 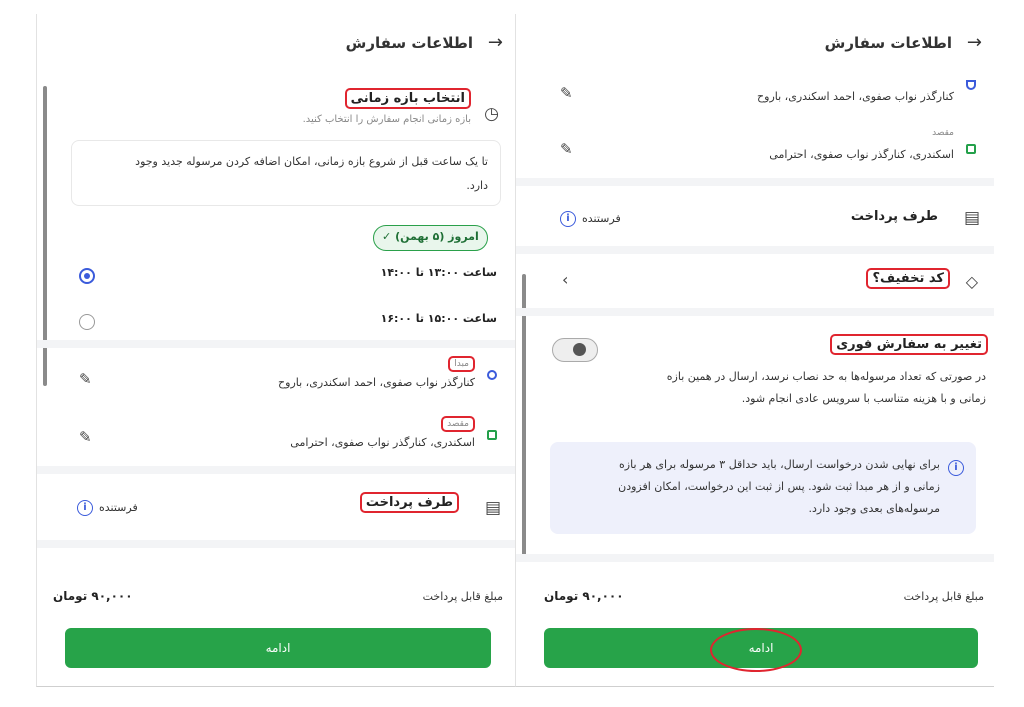 What do you see at coordinates (756, 650) in the screenshot?
I see `highlight-ring` at bounding box center [756, 650].